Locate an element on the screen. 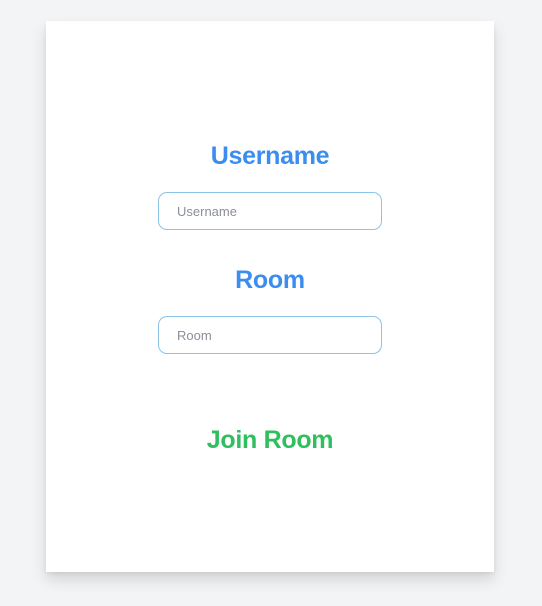  join-room-button: Join Room is located at coordinates (270, 440).